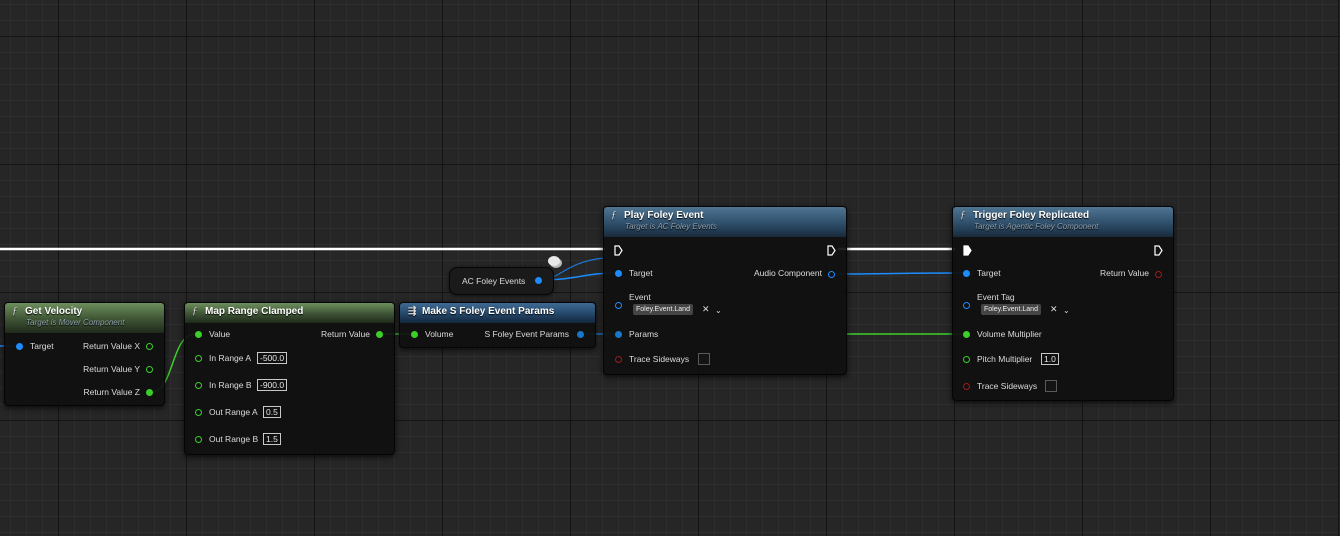 The height and width of the screenshot is (536, 1340). I want to click on map-range-header: ƒ Map Range Clamped, so click(289, 313).